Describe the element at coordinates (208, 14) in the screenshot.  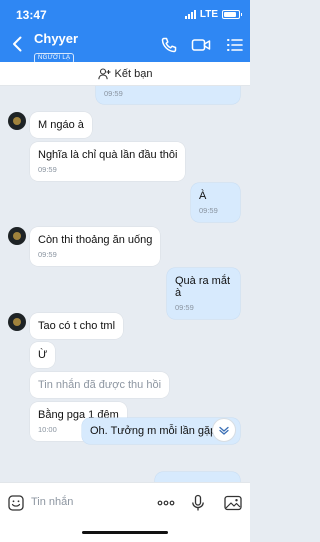
I see `network-label: LTE` at that location.